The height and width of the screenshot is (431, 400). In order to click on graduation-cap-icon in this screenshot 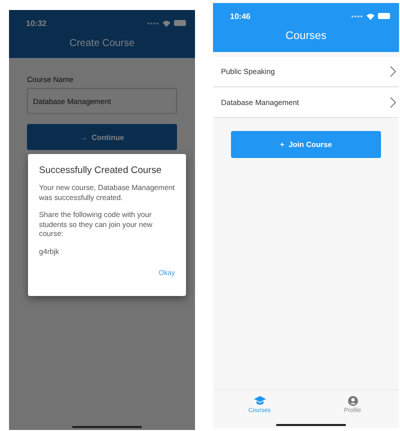, I will do `click(260, 401)`.